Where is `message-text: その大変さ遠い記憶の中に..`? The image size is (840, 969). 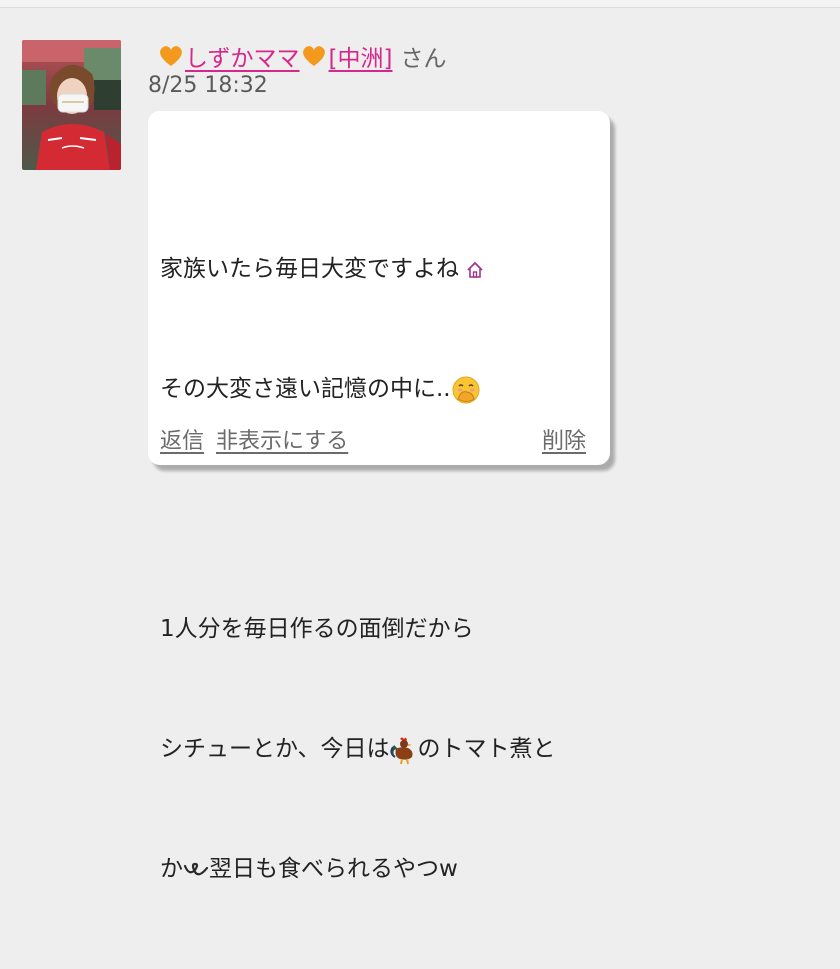
message-text: その大変さ遠い記憶の中に.. is located at coordinates (305, 389).